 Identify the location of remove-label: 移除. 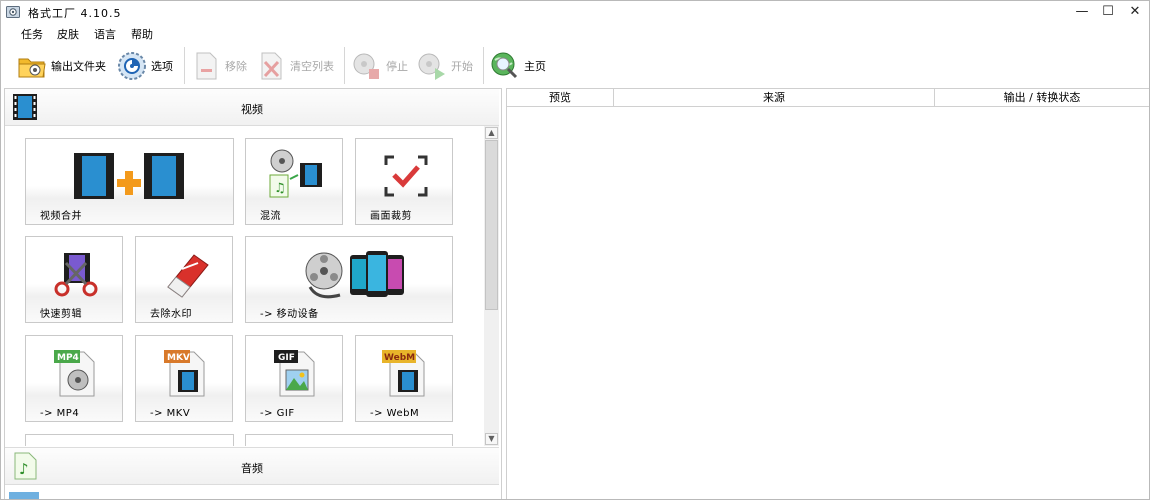
(236, 66).